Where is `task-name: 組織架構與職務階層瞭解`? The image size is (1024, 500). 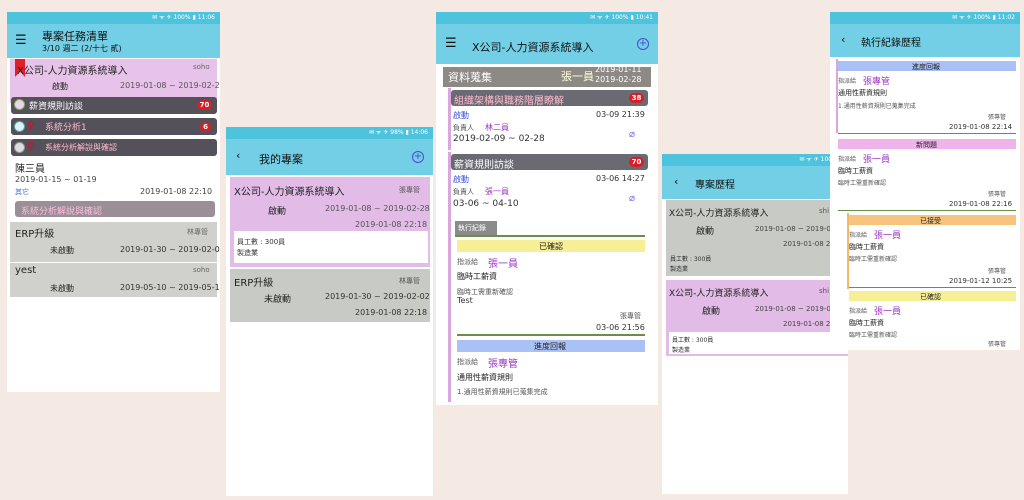
task-name: 組織架構與職務階層瞭解 is located at coordinates (509, 101).